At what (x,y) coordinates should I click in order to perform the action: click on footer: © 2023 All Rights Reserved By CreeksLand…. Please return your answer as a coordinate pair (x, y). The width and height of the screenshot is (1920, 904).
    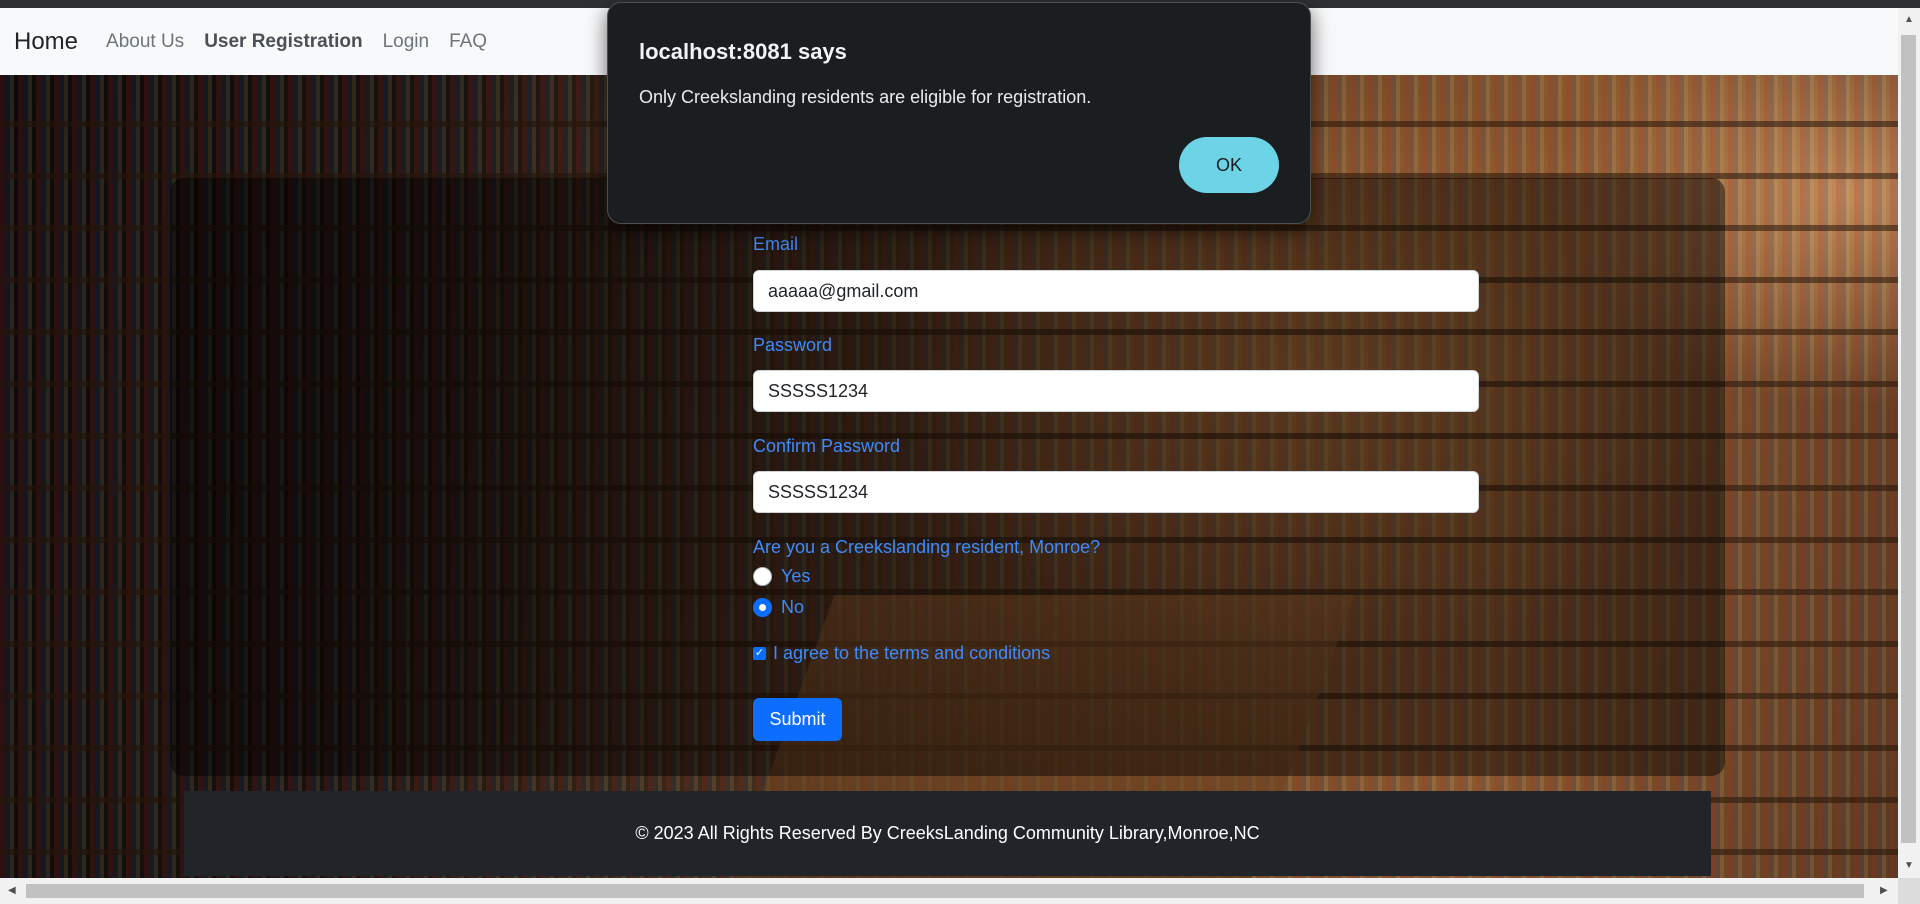
    Looking at the image, I should click on (947, 833).